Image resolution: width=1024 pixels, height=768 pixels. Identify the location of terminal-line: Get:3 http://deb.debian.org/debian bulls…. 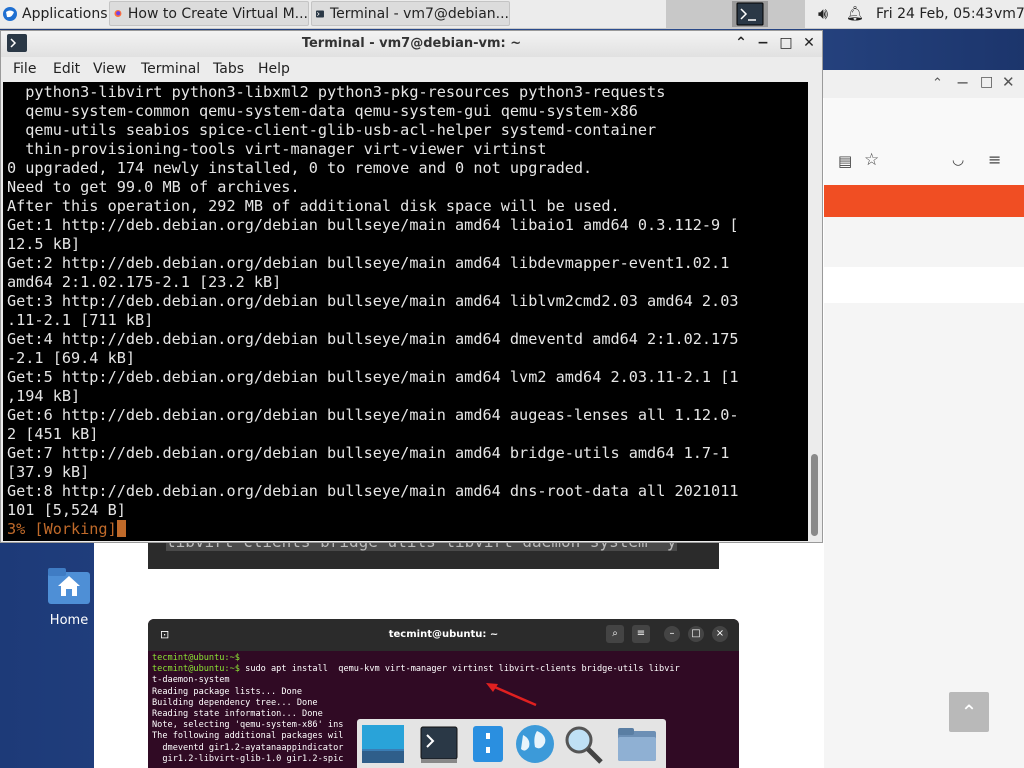
(373, 301).